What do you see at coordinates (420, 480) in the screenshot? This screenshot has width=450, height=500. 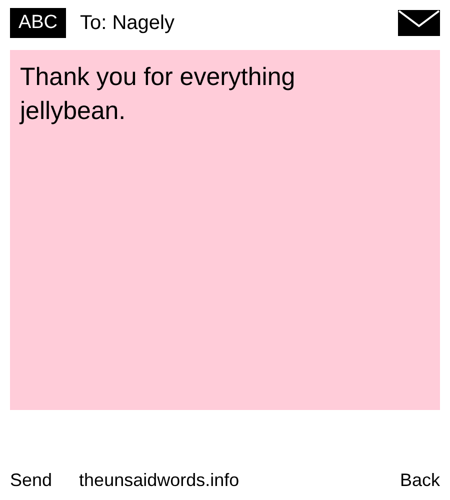 I see `back-button: Back` at bounding box center [420, 480].